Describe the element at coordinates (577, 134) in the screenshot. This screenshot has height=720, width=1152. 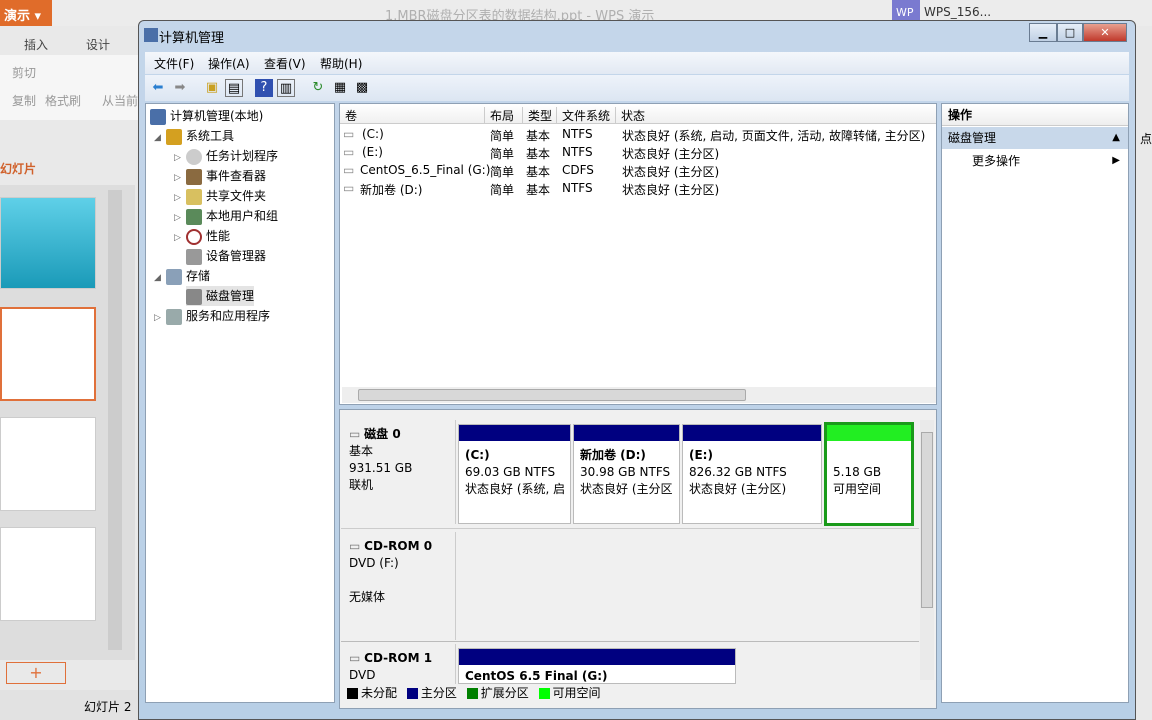
I see `cell: NTFS` at that location.